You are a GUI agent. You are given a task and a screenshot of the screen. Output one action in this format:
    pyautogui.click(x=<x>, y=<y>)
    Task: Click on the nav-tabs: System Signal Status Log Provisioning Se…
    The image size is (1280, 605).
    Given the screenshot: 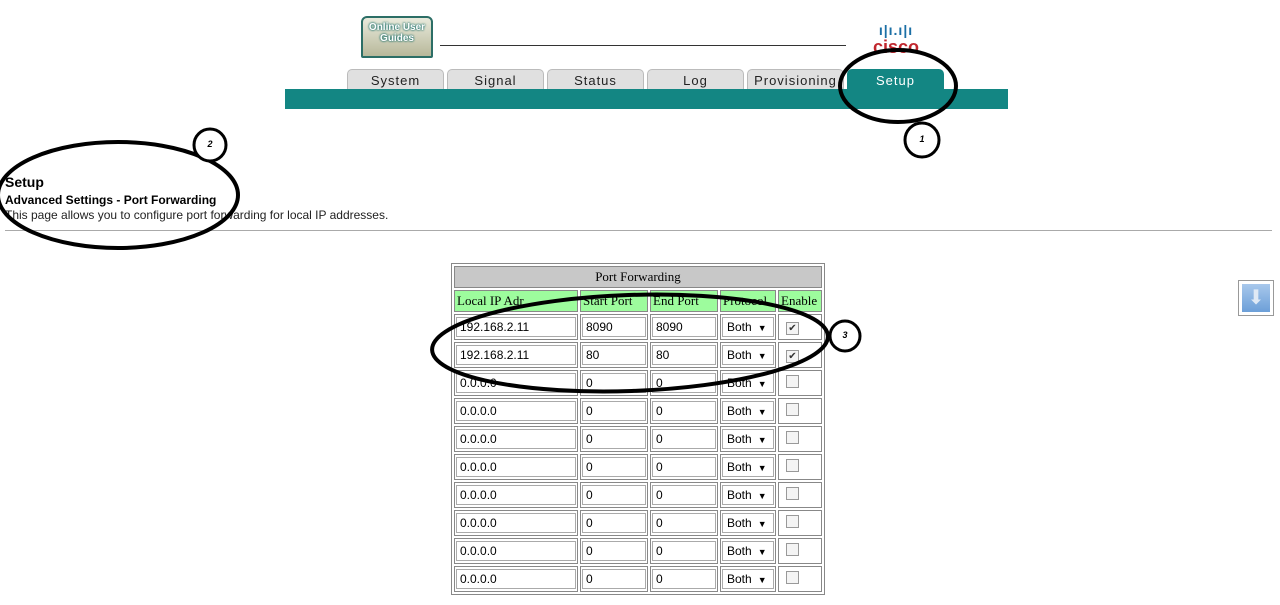 What is the action you would take?
    pyautogui.click(x=645, y=79)
    